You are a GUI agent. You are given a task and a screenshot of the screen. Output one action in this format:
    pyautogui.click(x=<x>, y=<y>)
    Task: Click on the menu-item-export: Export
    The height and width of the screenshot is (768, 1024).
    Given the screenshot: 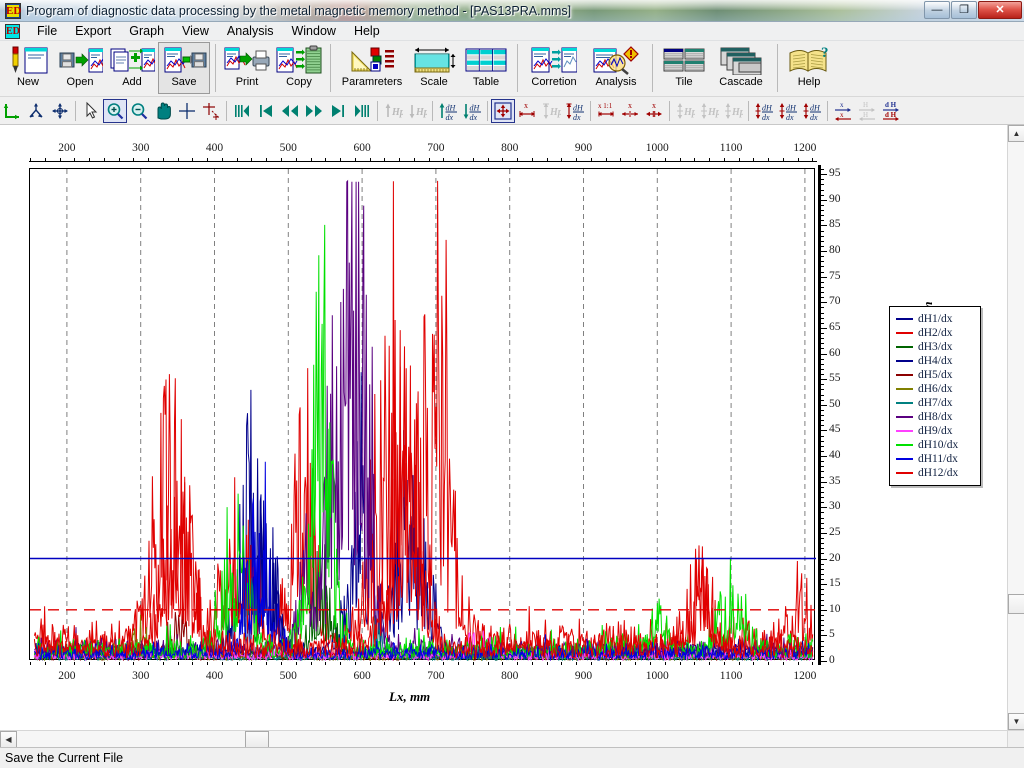 What is the action you would take?
    pyautogui.click(x=93, y=31)
    